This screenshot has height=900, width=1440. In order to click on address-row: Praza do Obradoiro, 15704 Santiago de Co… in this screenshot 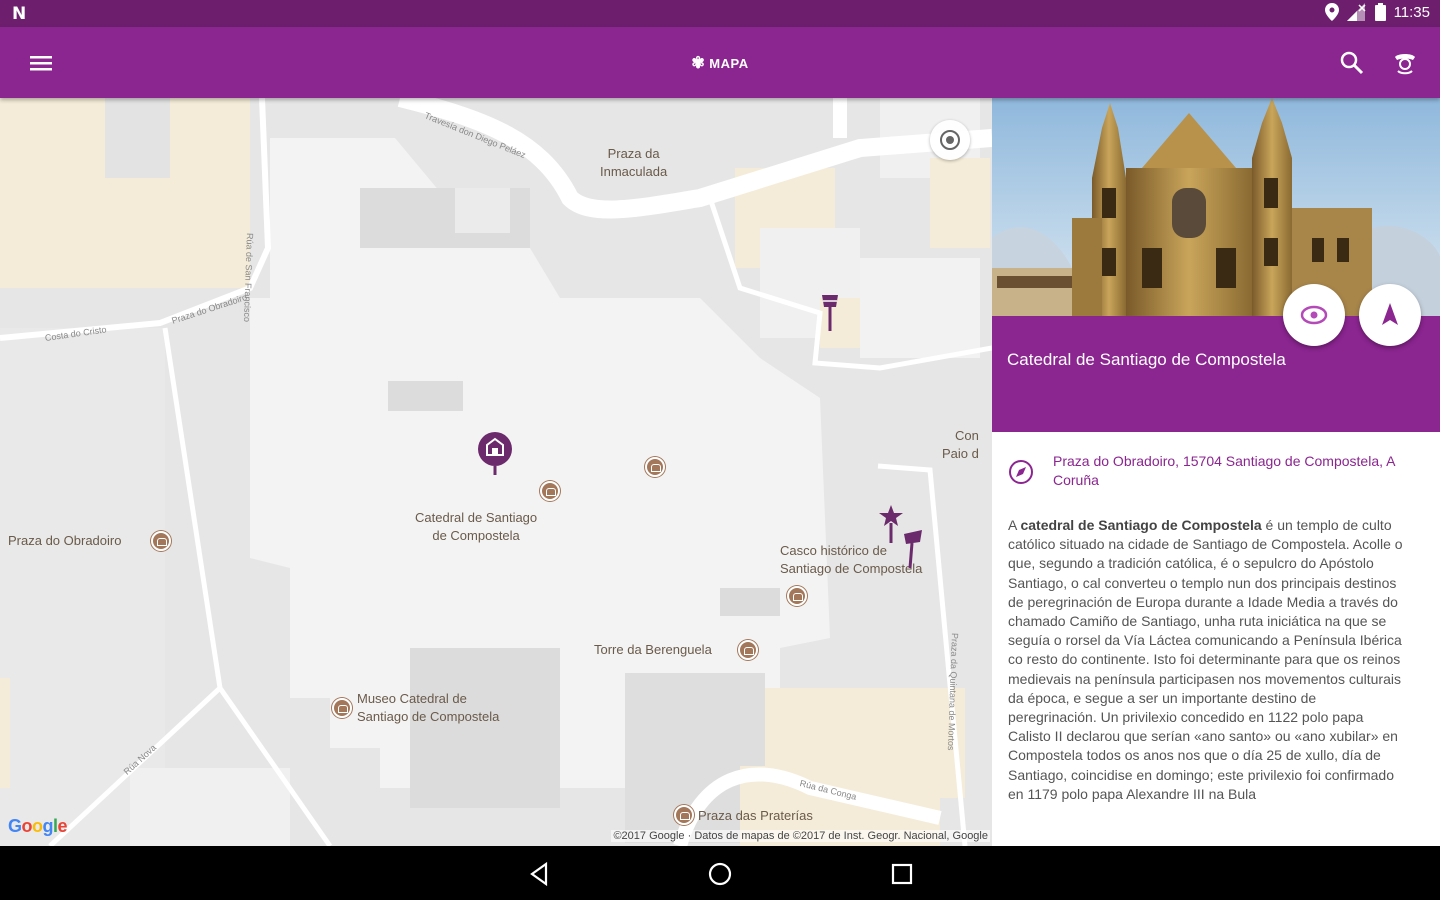, I will do `click(1217, 471)`.